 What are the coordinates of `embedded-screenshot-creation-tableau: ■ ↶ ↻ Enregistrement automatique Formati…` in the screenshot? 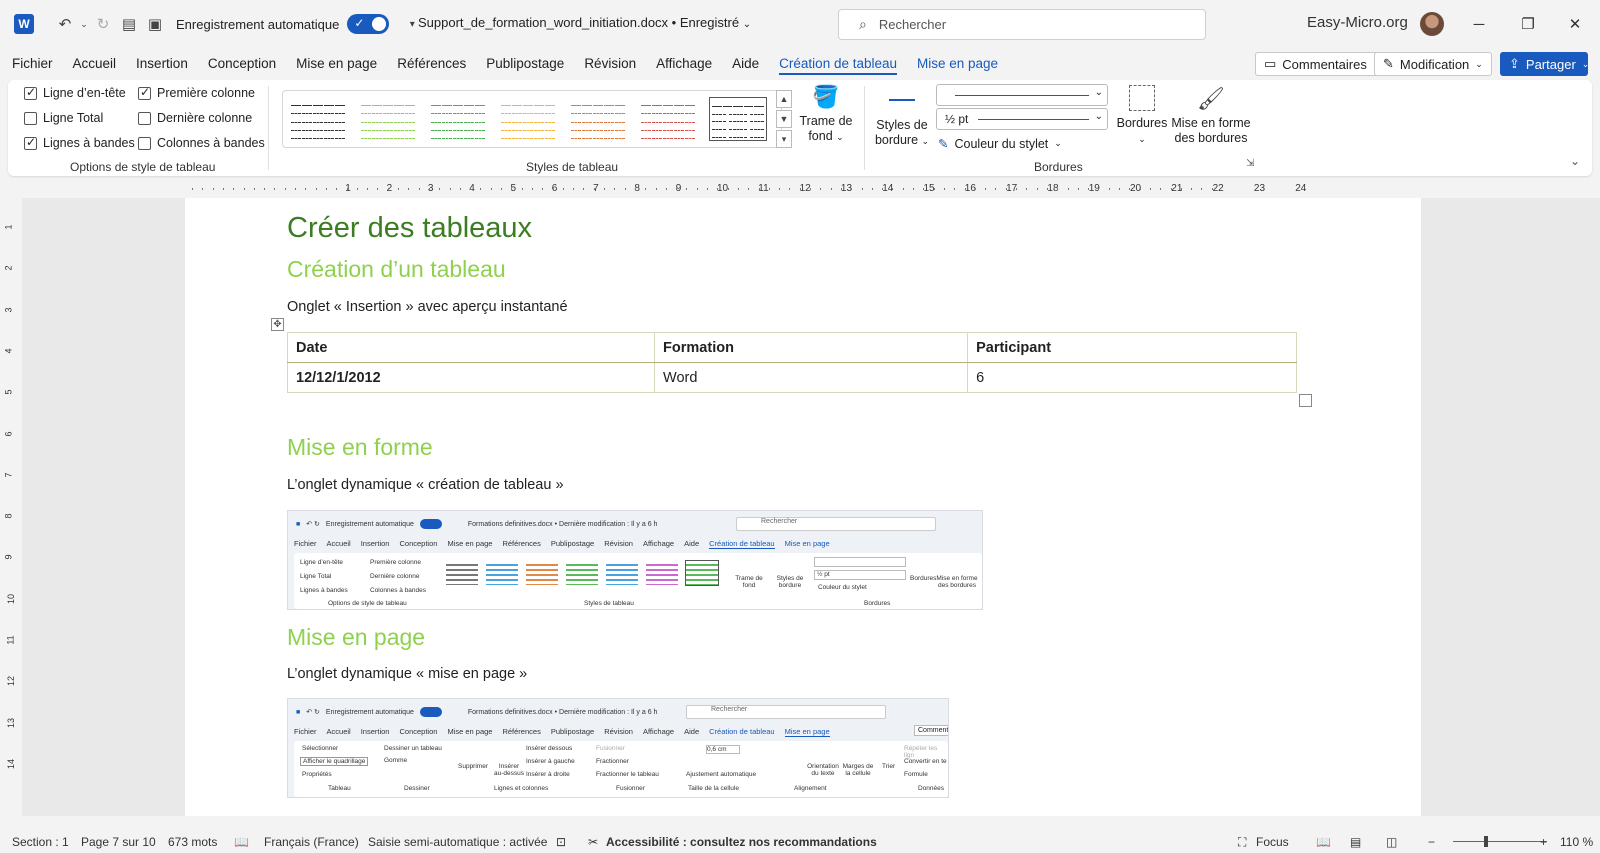 It's located at (635, 560).